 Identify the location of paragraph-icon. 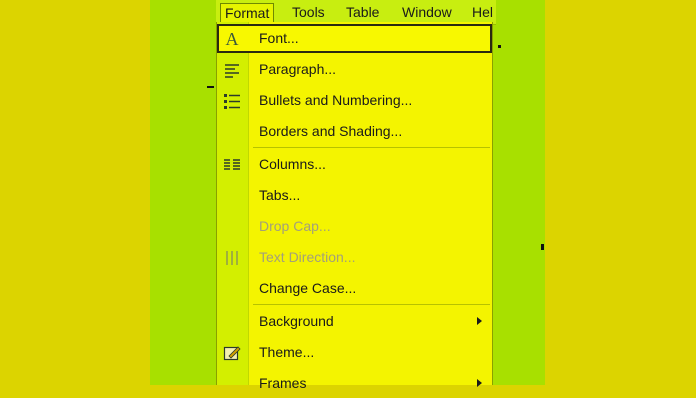
(232, 70).